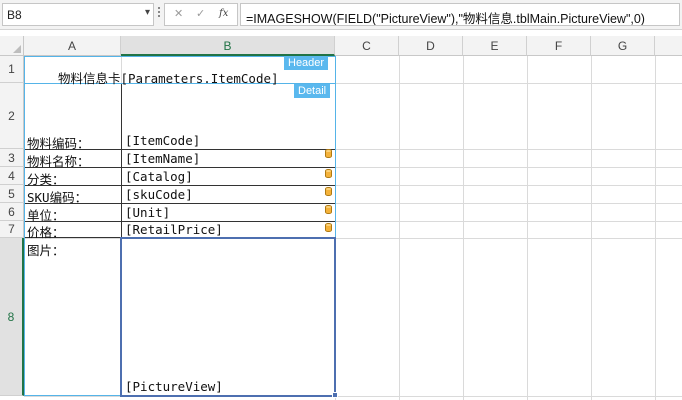 The height and width of the screenshot is (400, 682). I want to click on cell-b5-value: [skuCode], so click(159, 194).